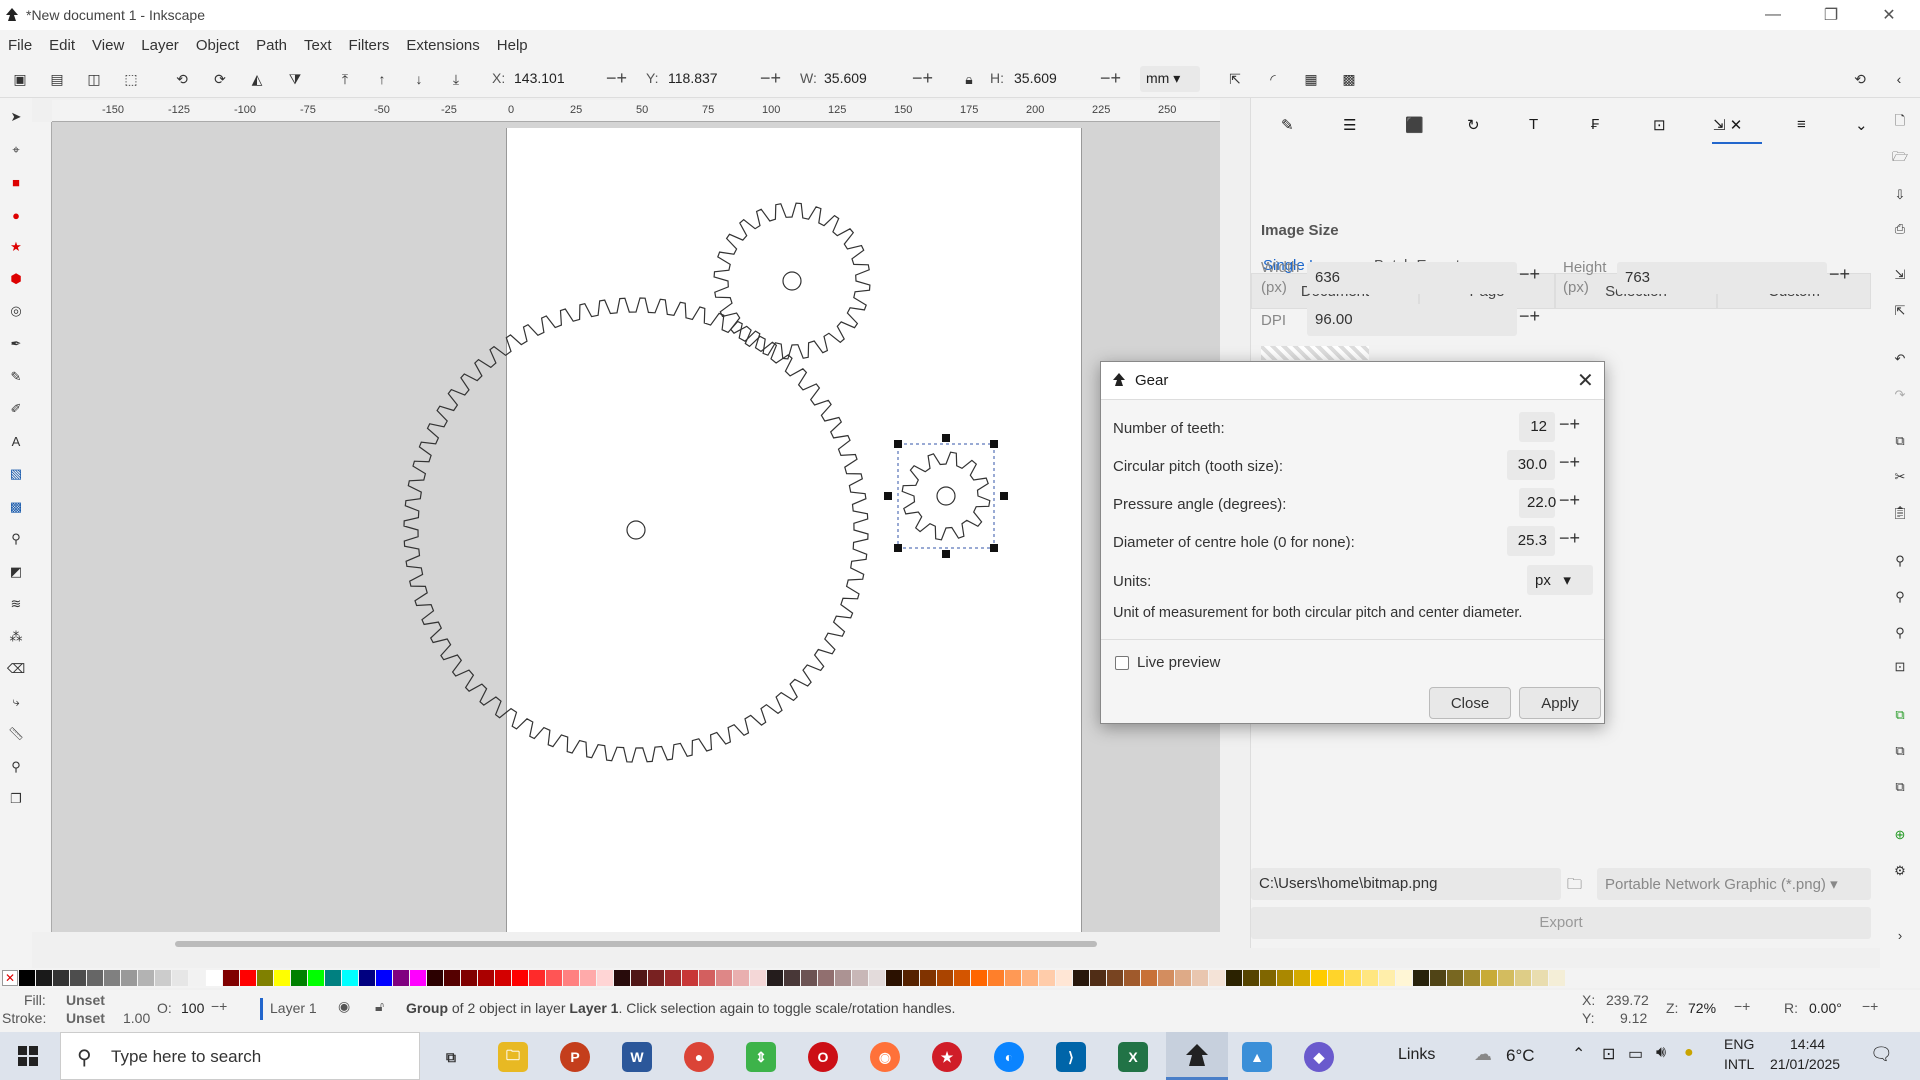  What do you see at coordinates (1825, 1008) in the screenshot?
I see `rotate-field: 0.00°` at bounding box center [1825, 1008].